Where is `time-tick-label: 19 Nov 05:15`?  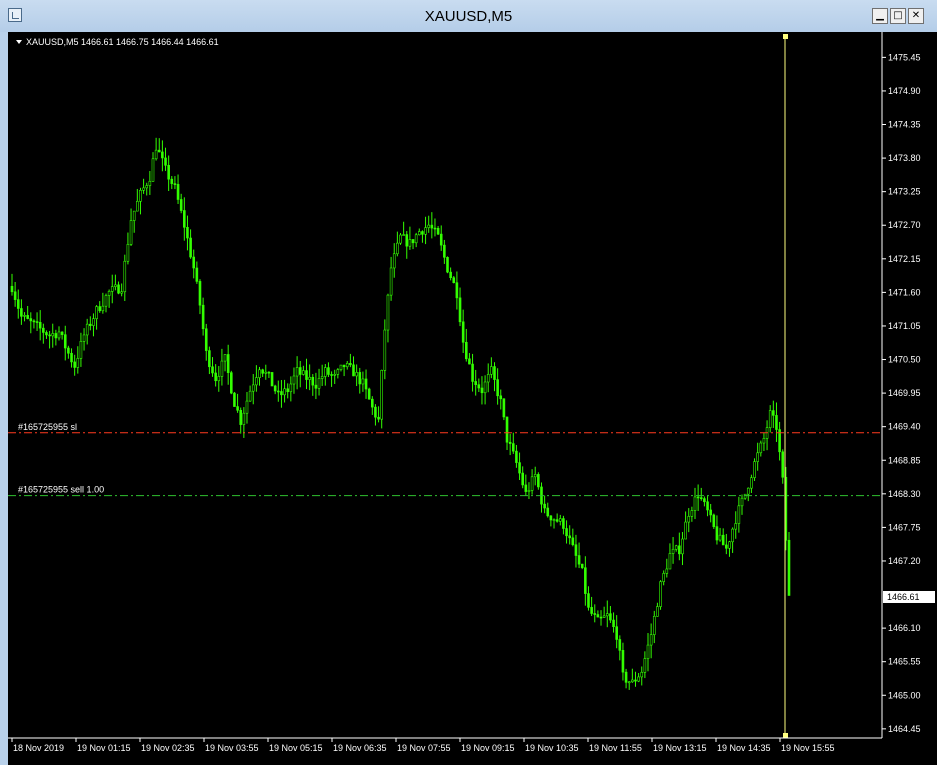 time-tick-label: 19 Nov 05:15 is located at coordinates (296, 748).